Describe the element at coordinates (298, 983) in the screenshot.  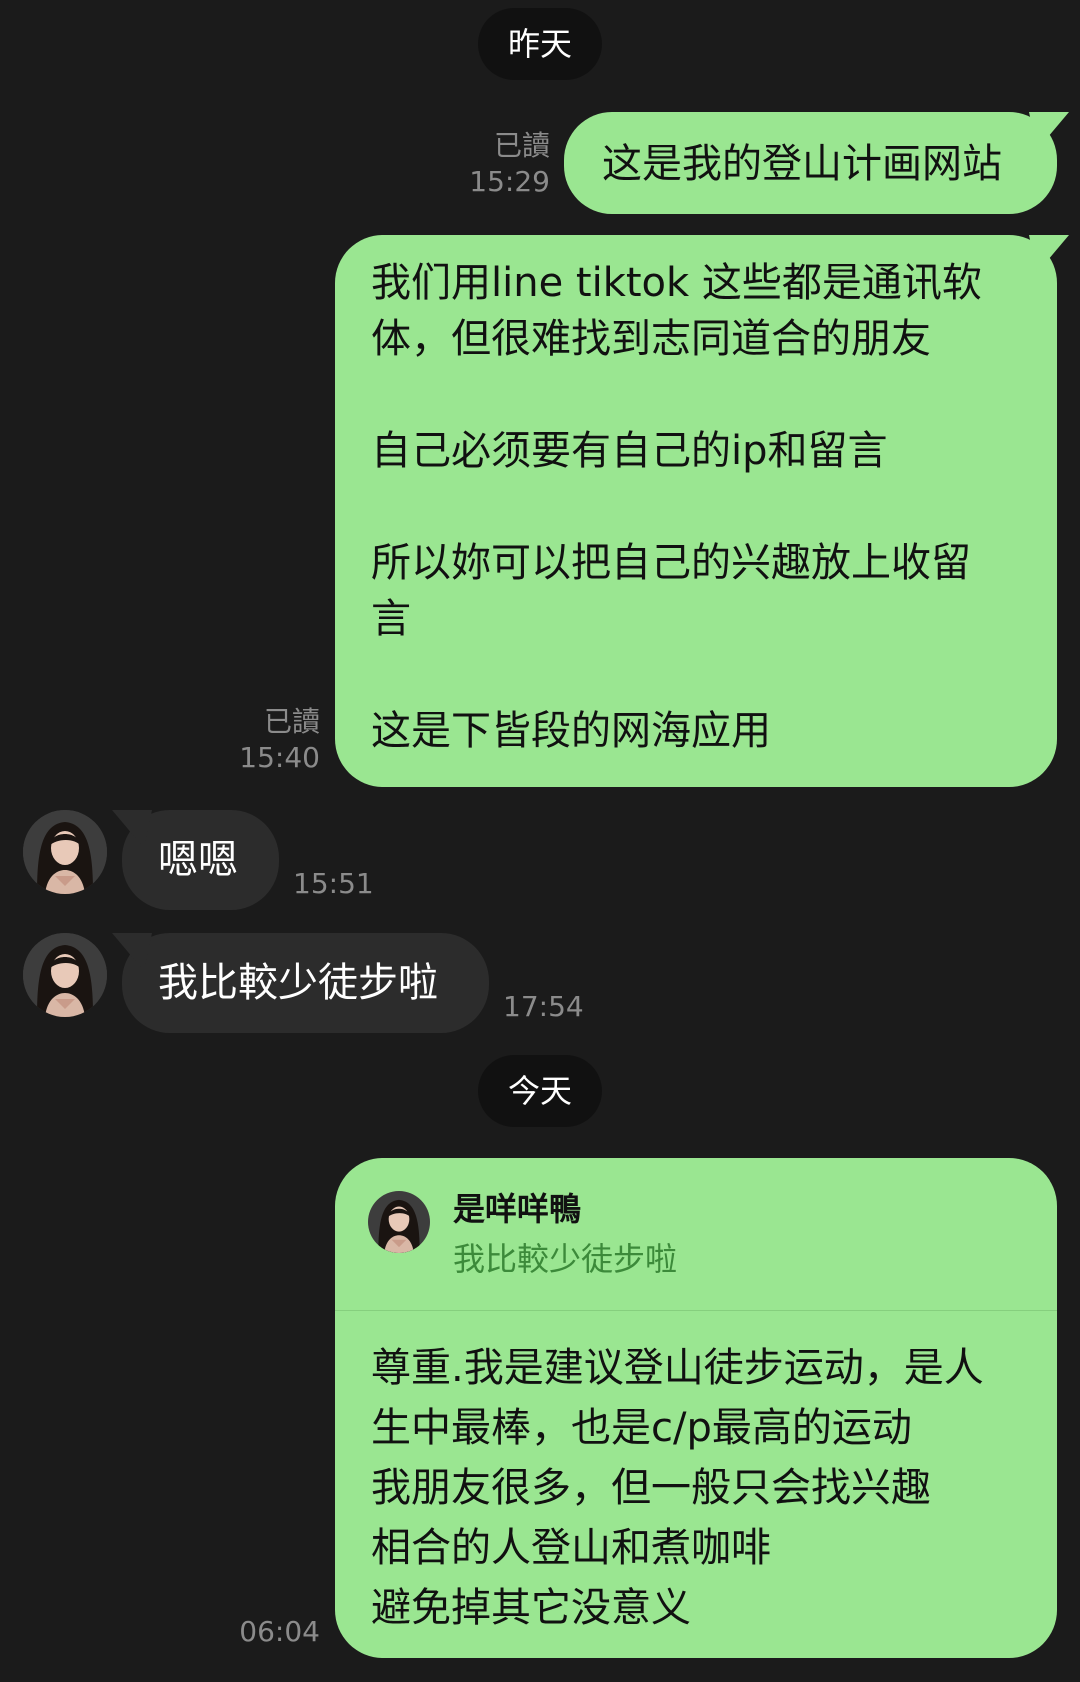
I see `message-text: 我比較少徒步啦` at that location.